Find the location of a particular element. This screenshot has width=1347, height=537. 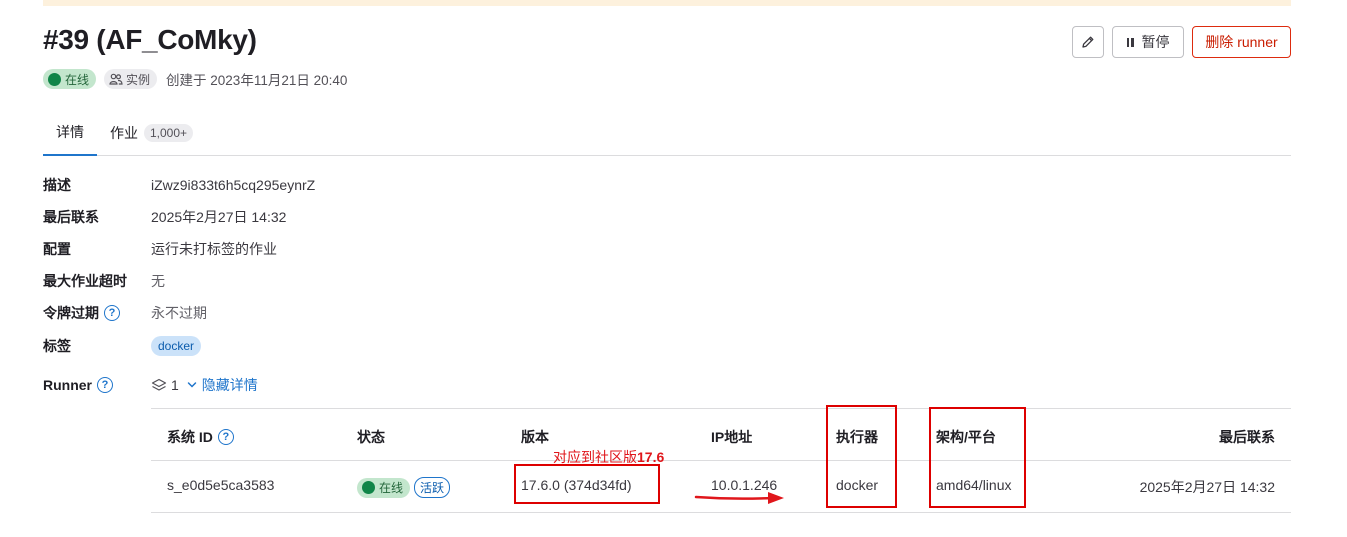

runner-value: 1 隐藏详情 is located at coordinates (204, 385).